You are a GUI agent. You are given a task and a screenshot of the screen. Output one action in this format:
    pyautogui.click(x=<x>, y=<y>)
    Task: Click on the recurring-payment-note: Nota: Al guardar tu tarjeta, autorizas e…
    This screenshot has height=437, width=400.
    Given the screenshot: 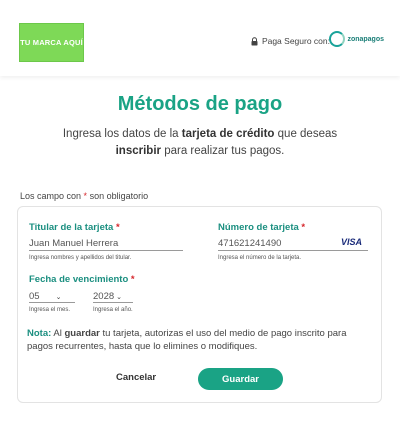 What is the action you would take?
    pyautogui.click(x=199, y=340)
    